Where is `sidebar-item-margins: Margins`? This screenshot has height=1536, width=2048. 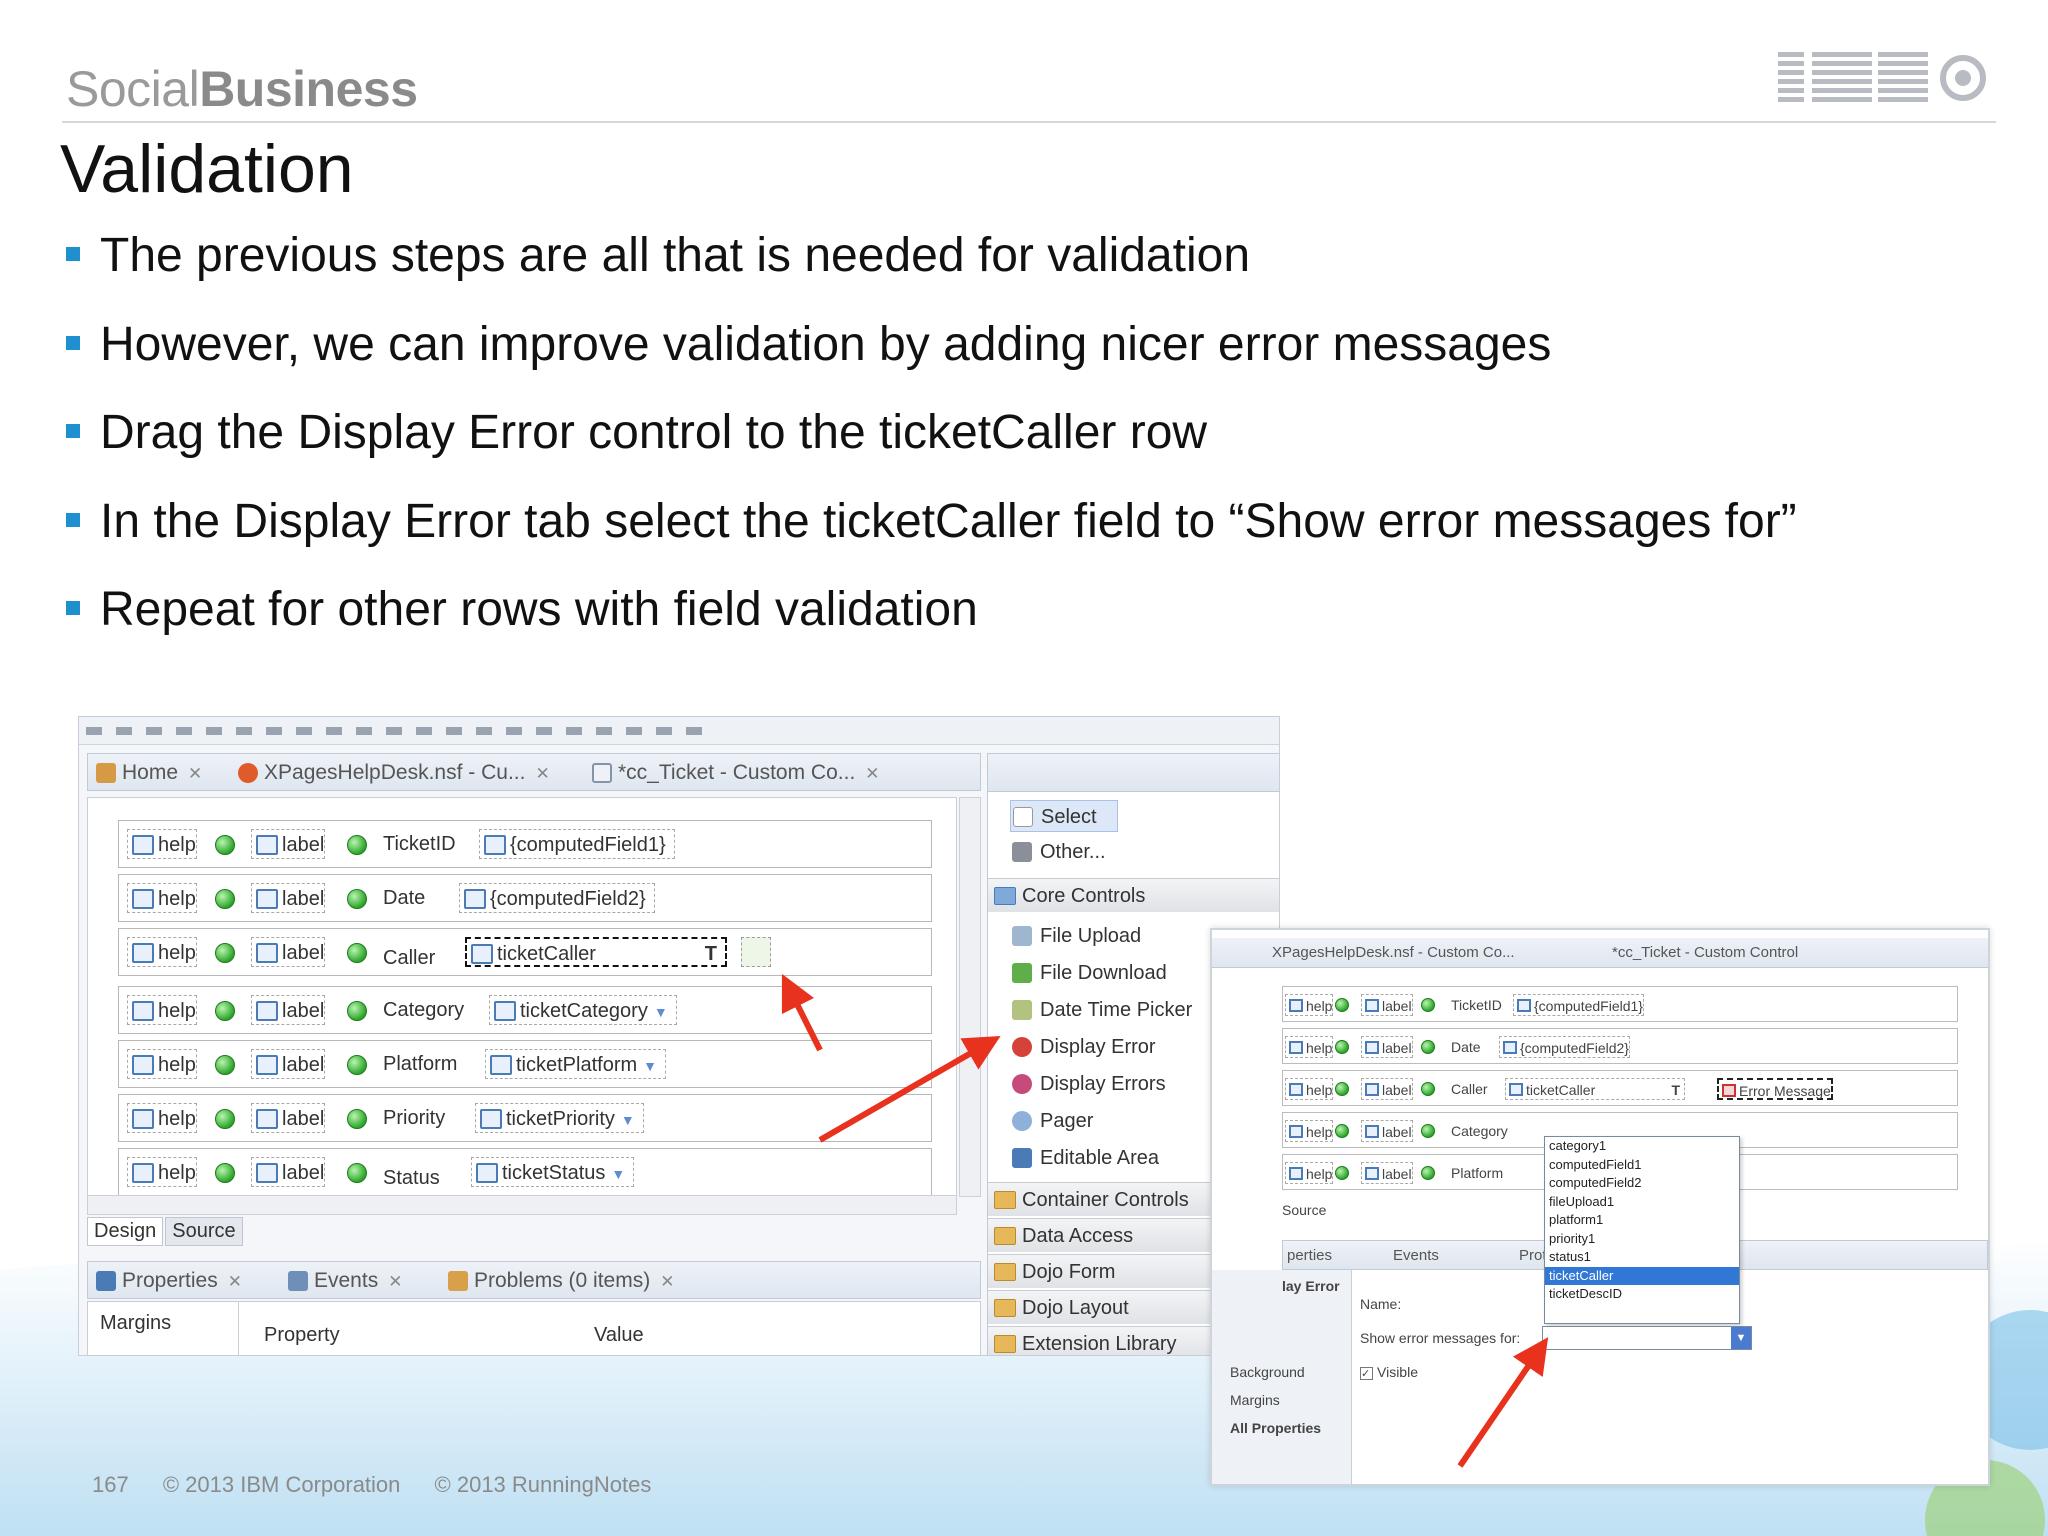
sidebar-item-margins: Margins is located at coordinates (1255, 1400).